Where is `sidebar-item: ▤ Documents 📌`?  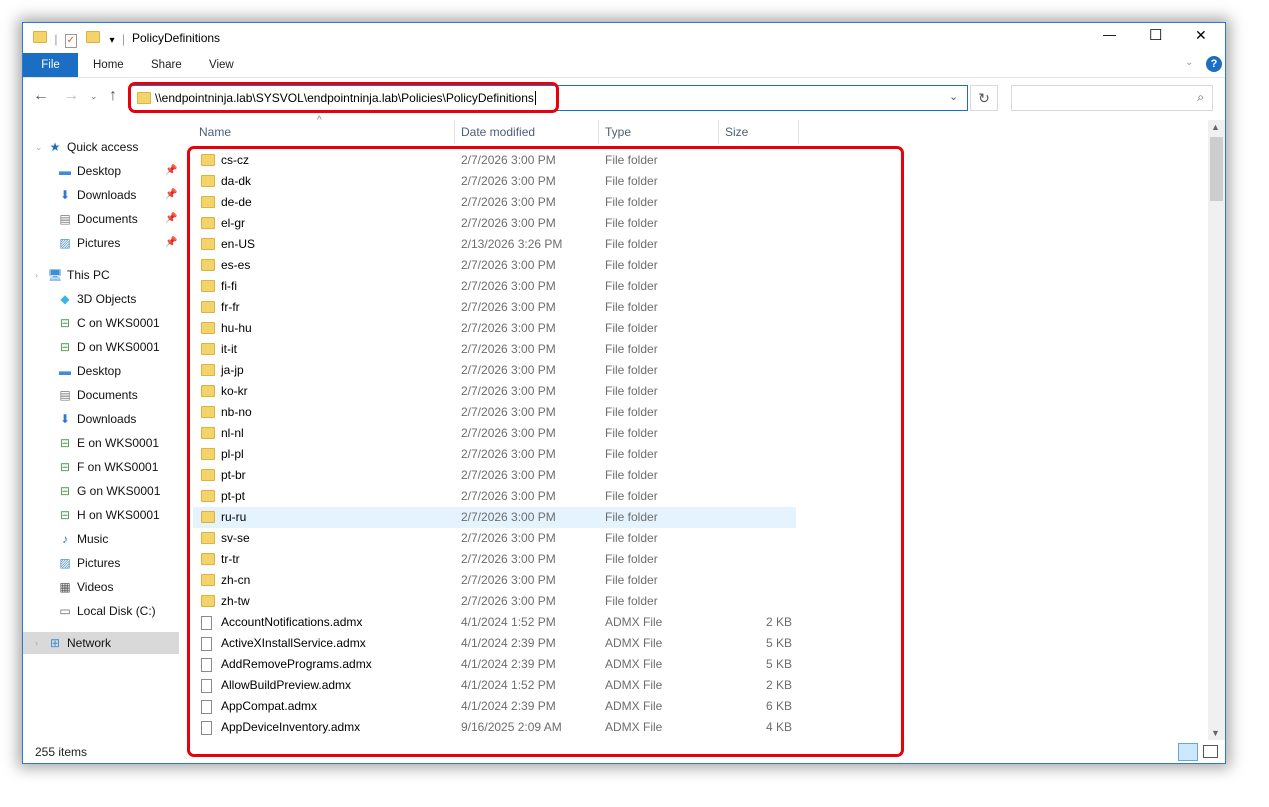 sidebar-item: ▤ Documents 📌 is located at coordinates (101, 219).